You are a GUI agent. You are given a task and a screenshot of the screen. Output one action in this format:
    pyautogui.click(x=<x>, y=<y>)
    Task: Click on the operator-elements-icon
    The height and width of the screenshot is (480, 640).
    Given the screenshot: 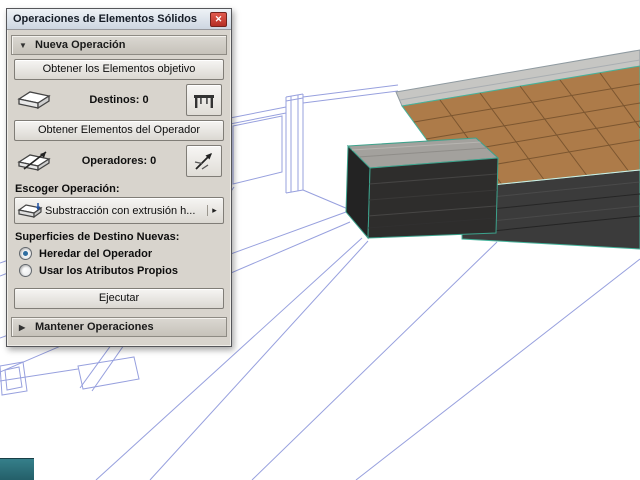 What is the action you would take?
    pyautogui.click(x=34, y=161)
    